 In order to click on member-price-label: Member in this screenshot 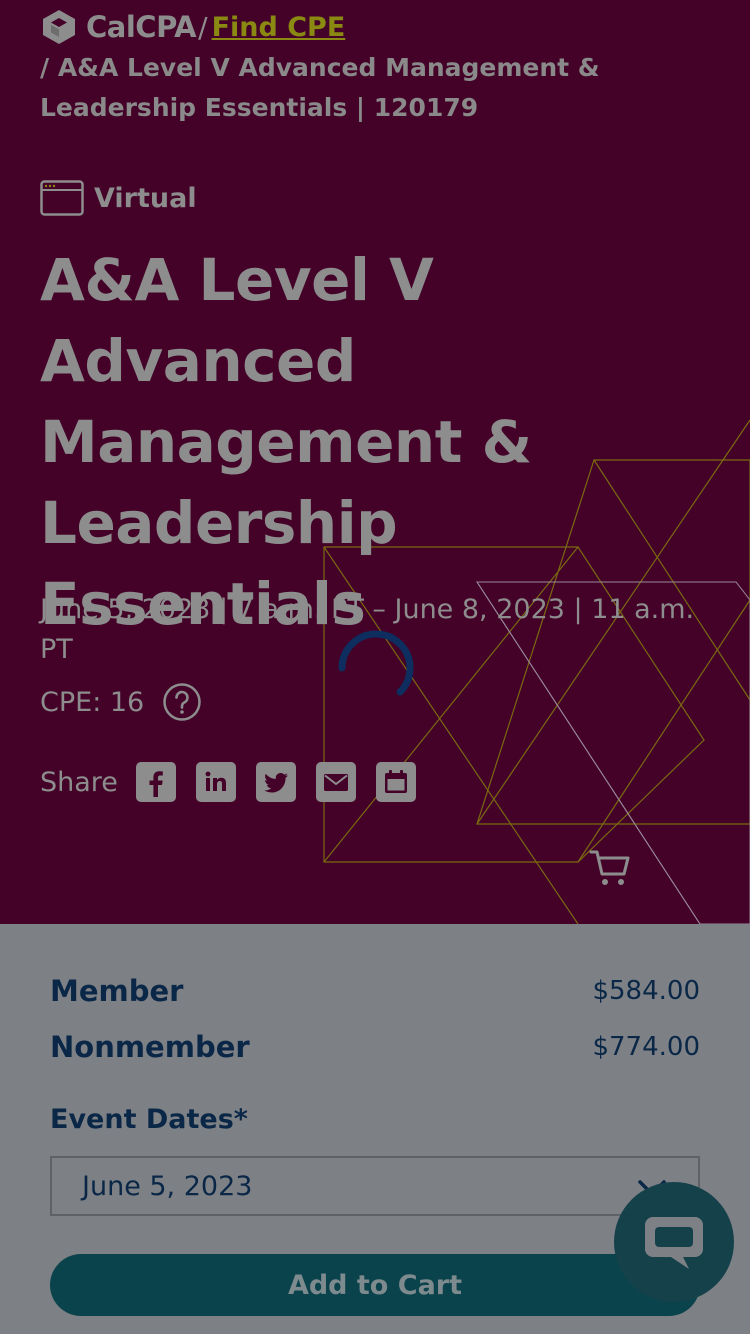, I will do `click(117, 991)`.